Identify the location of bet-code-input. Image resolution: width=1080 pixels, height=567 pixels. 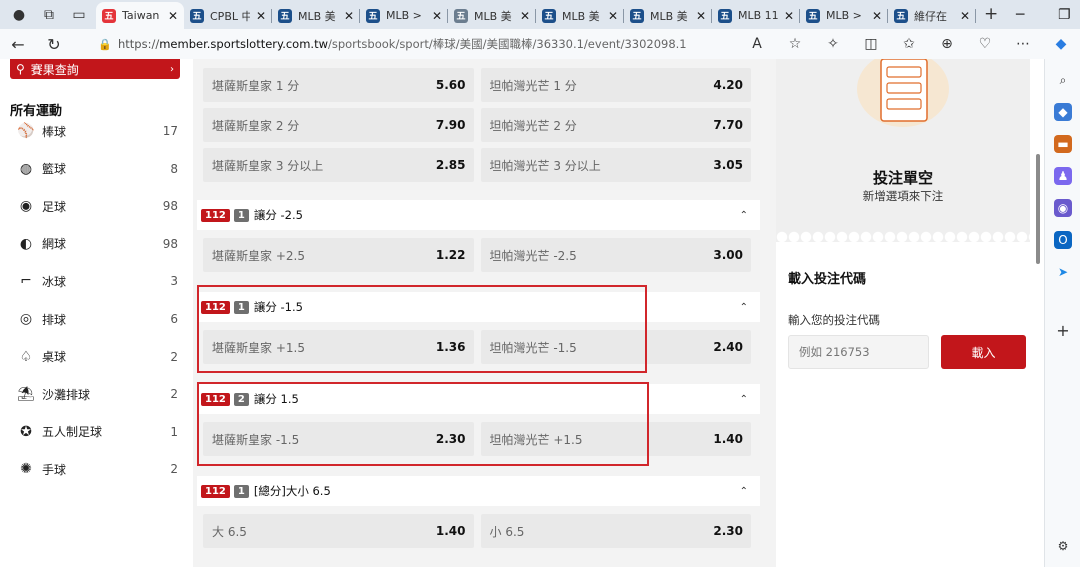
(858, 352).